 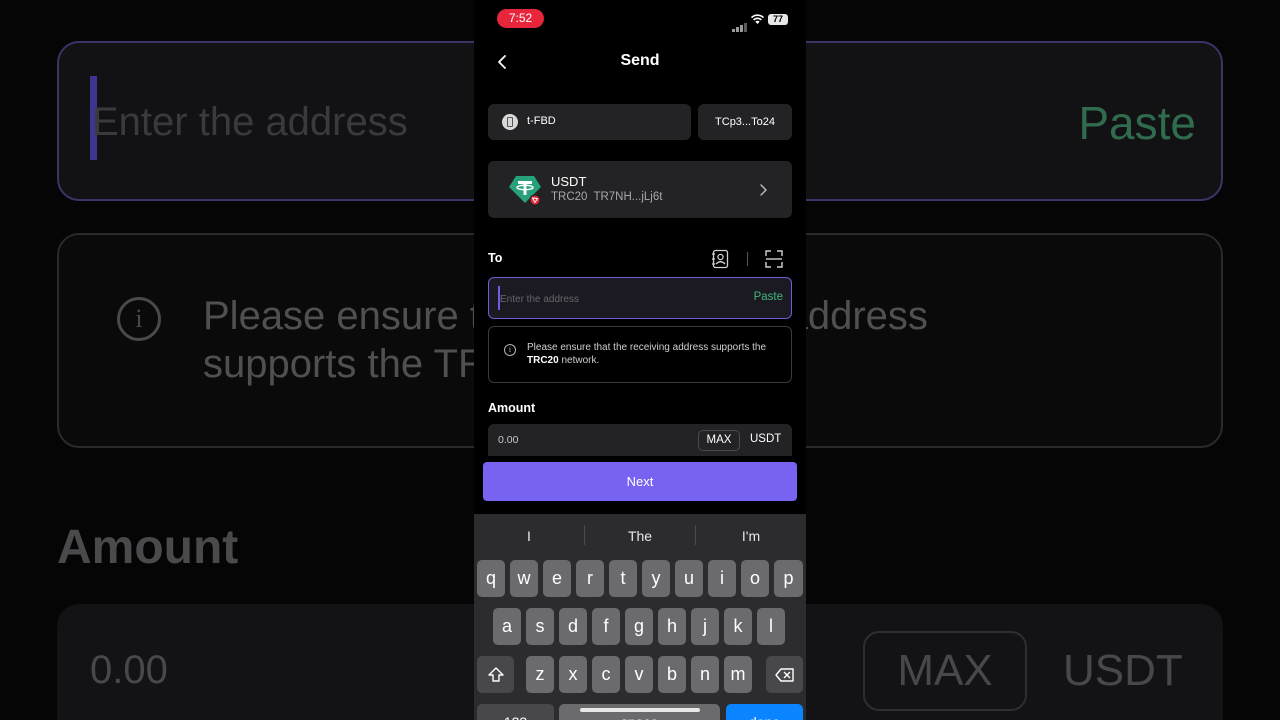 I want to click on suggestion-bar: I The I'm, so click(x=640, y=536).